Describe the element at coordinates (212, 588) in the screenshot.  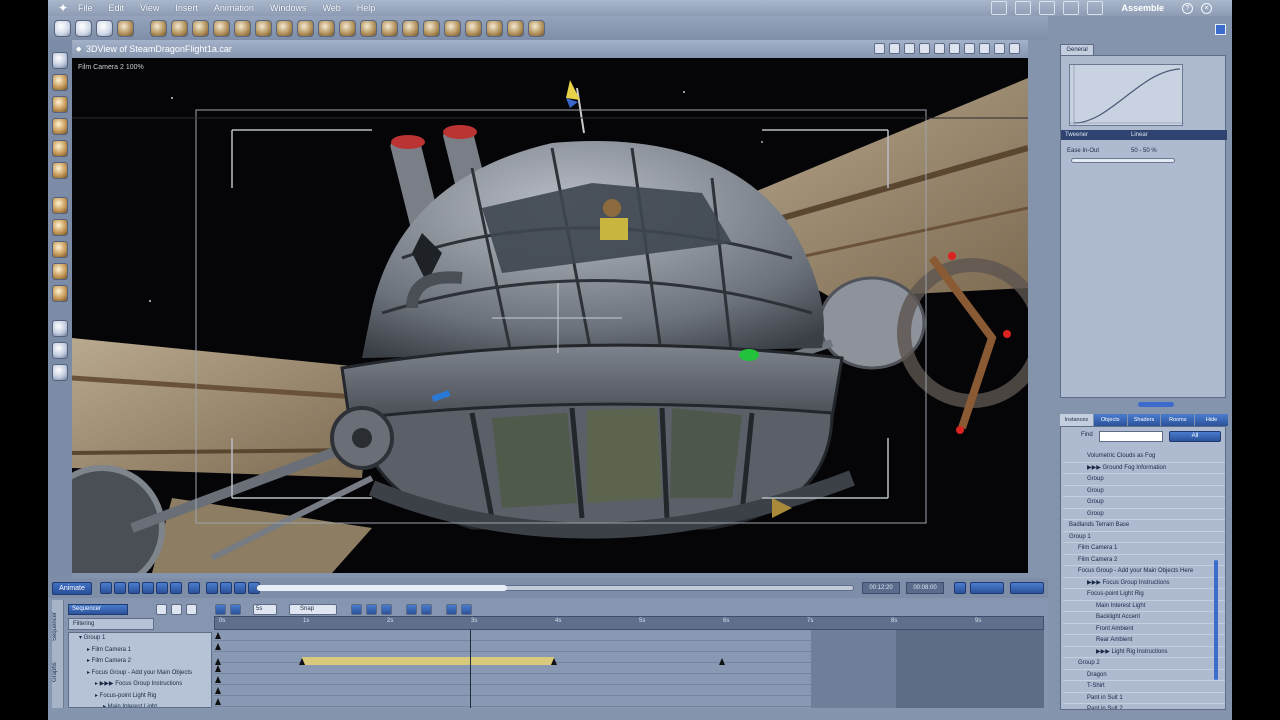
I see `add-key-icon` at that location.